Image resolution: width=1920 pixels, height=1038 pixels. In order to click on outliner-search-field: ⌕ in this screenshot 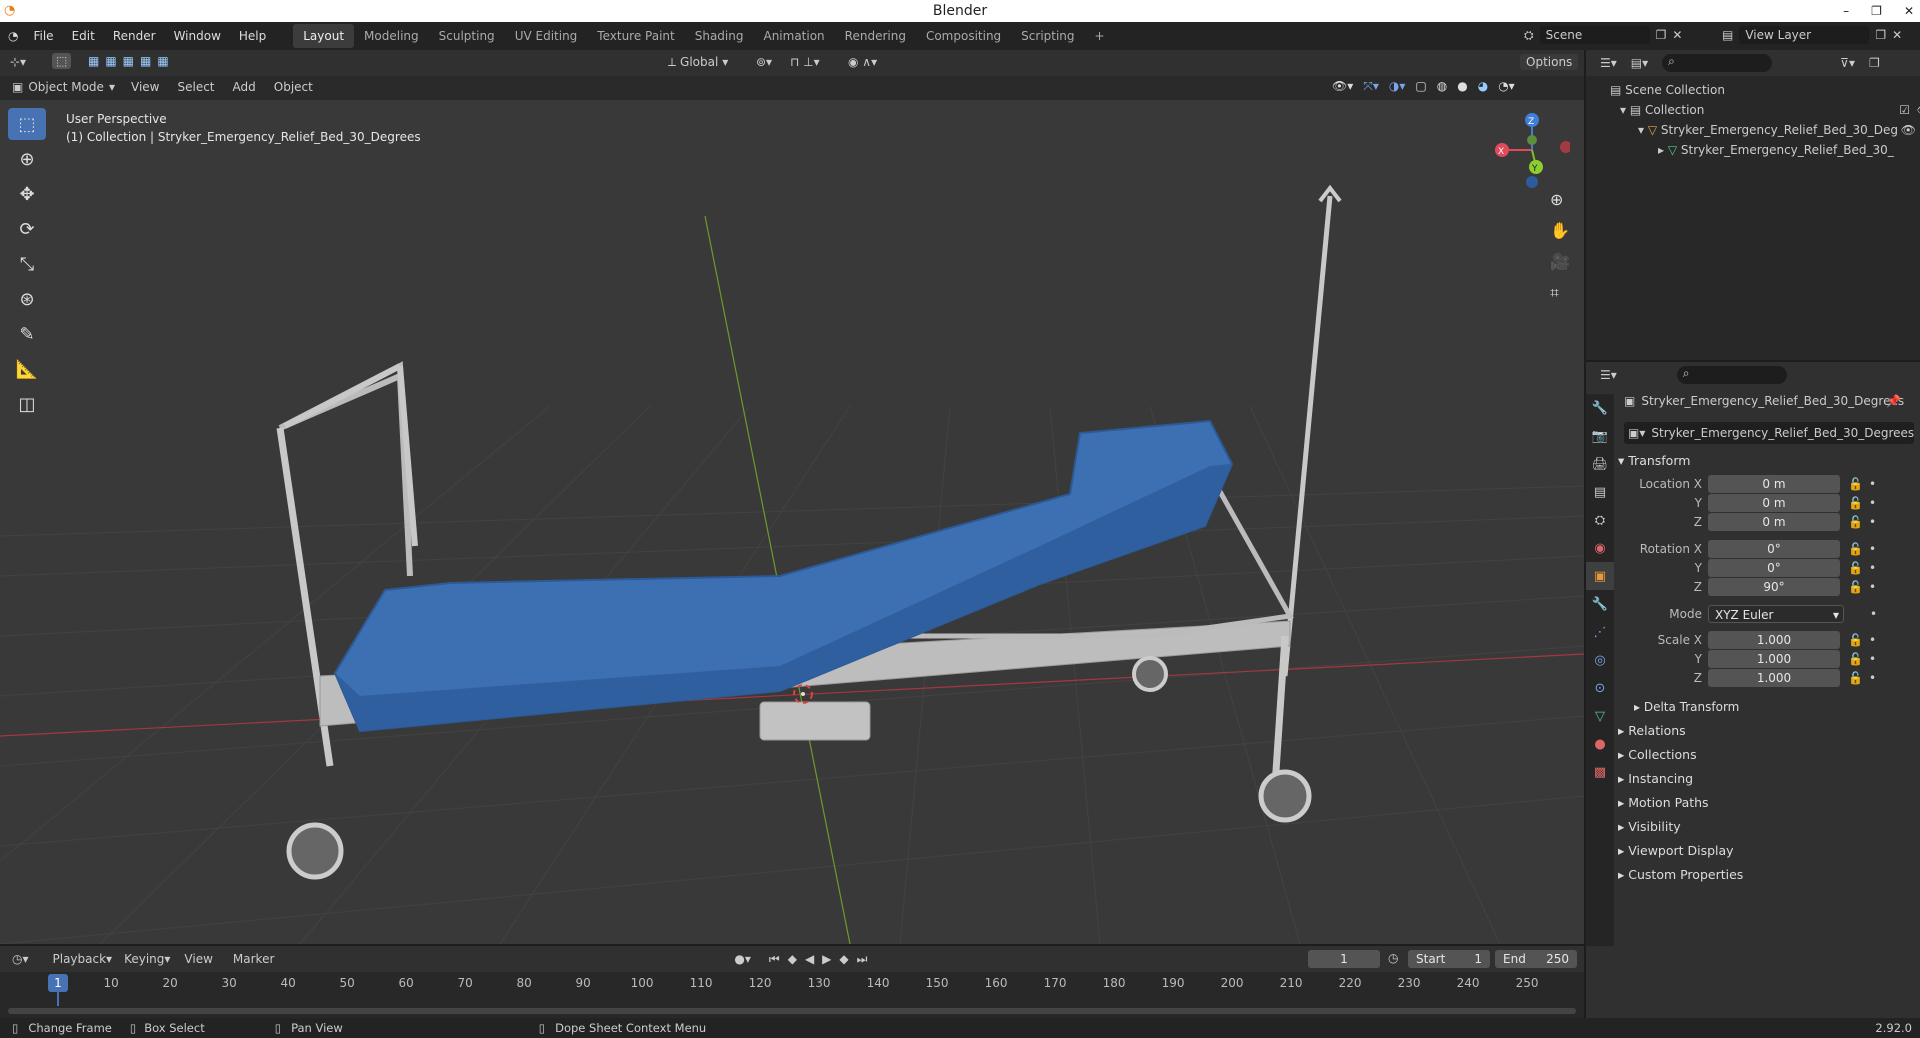, I will do `click(1717, 63)`.